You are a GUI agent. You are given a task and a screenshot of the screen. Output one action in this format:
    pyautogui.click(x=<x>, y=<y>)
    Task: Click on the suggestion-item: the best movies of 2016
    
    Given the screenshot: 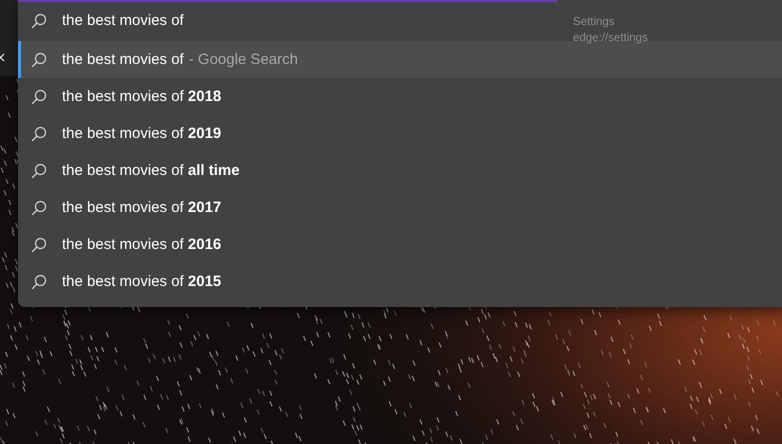 What is the action you would take?
    pyautogui.click(x=400, y=244)
    